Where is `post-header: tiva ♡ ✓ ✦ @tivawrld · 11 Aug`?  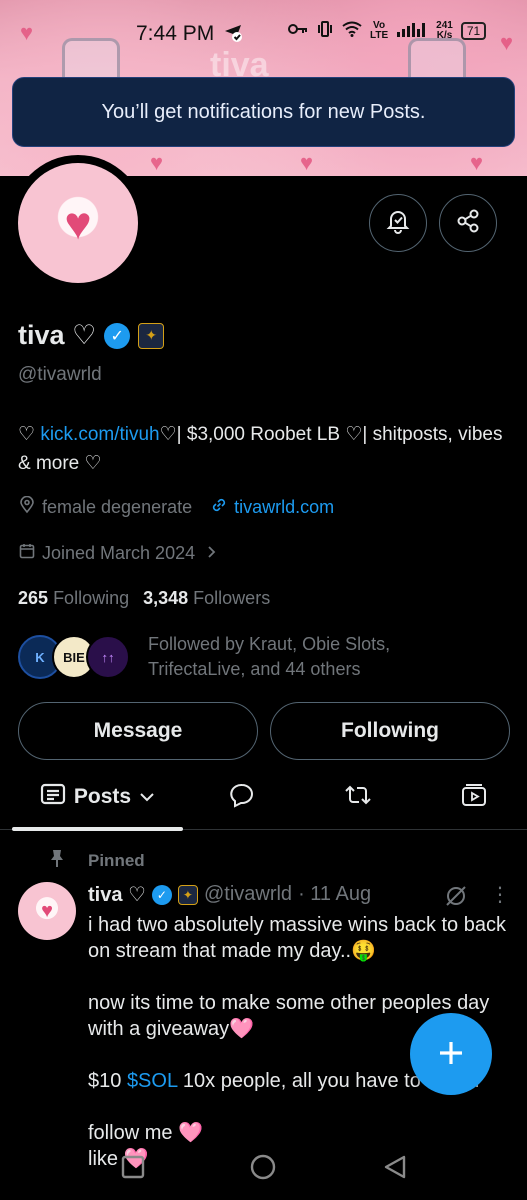
post-header: tiva ♡ ✓ ✦ @tivawrld · 11 Aug is located at coordinates (229, 894).